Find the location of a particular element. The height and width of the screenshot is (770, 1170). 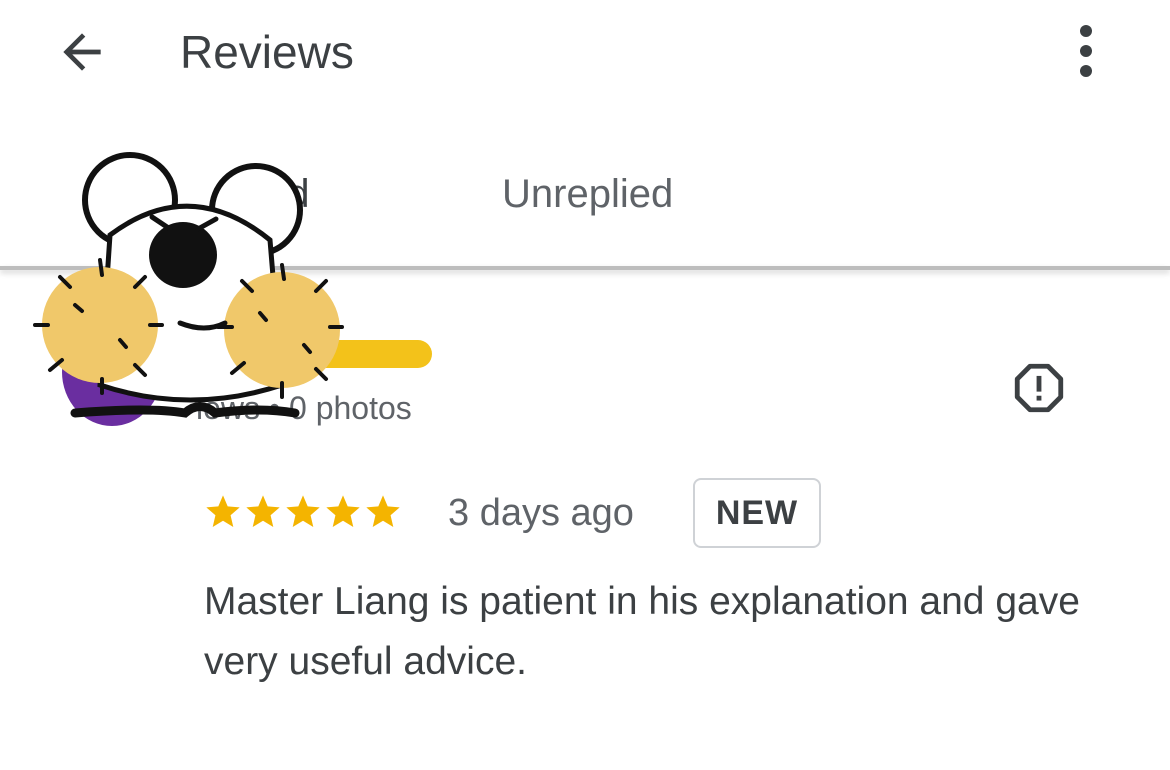

new-badge: NEW is located at coordinates (757, 513).